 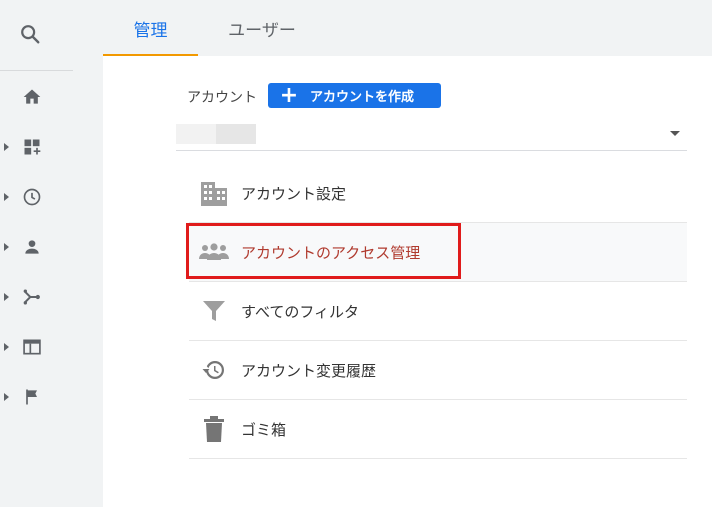 I want to click on clock-icon, so click(x=32, y=197).